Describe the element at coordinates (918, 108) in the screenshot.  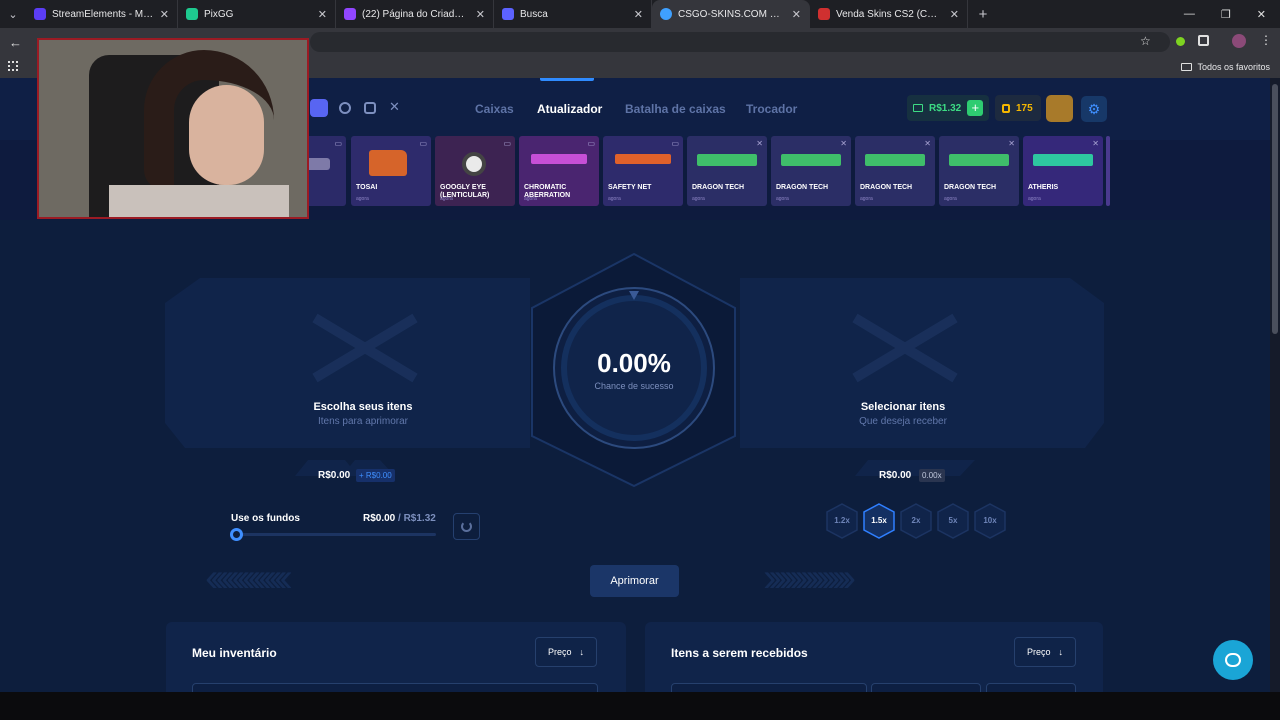
I see `wallet-icon` at that location.